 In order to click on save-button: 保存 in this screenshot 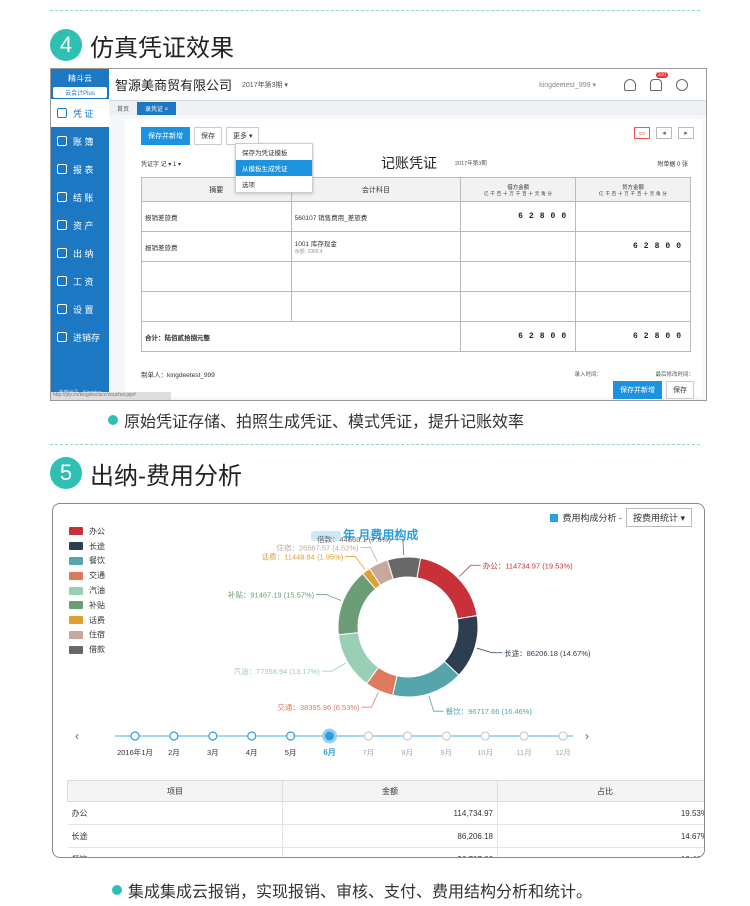, I will do `click(208, 136)`.